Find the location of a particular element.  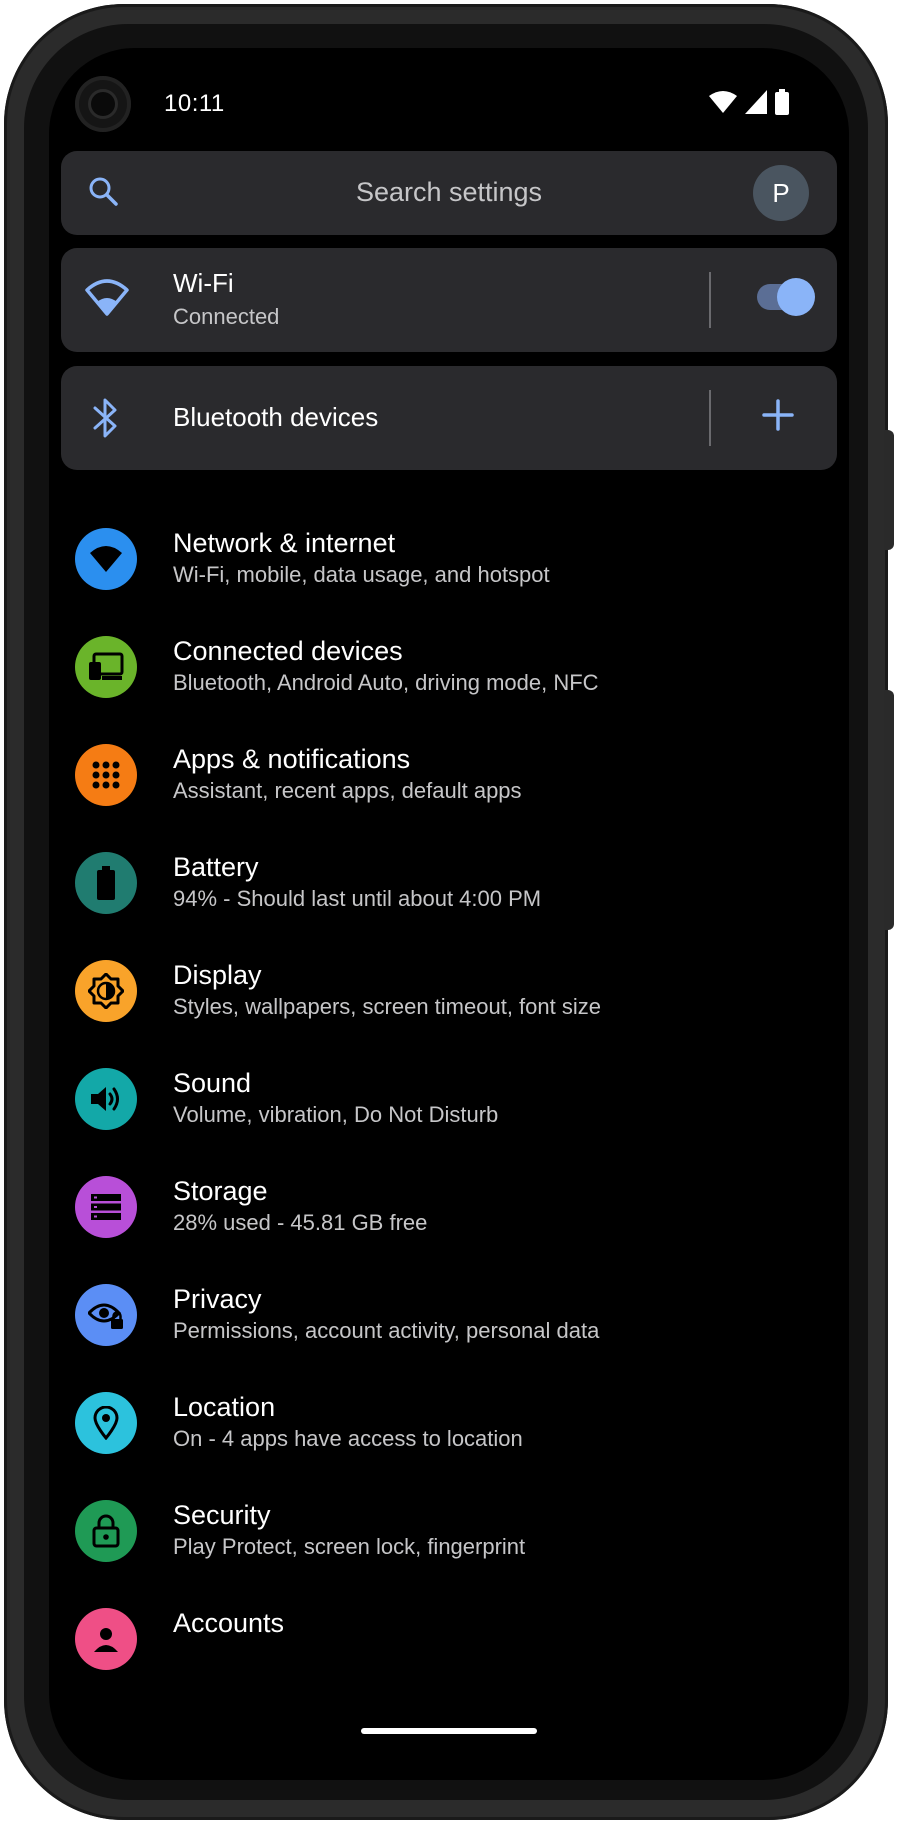

cell-signal-icon is located at coordinates (756, 102).